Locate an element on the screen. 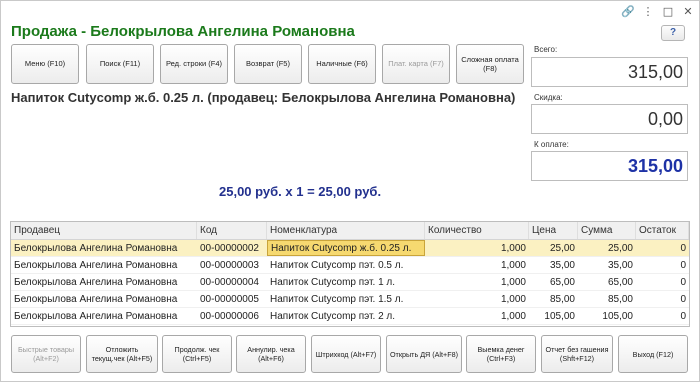 Image resolution: width=700 pixels, height=382 pixels. complex-payment-button: Сложная оплата (F8) is located at coordinates (490, 64).